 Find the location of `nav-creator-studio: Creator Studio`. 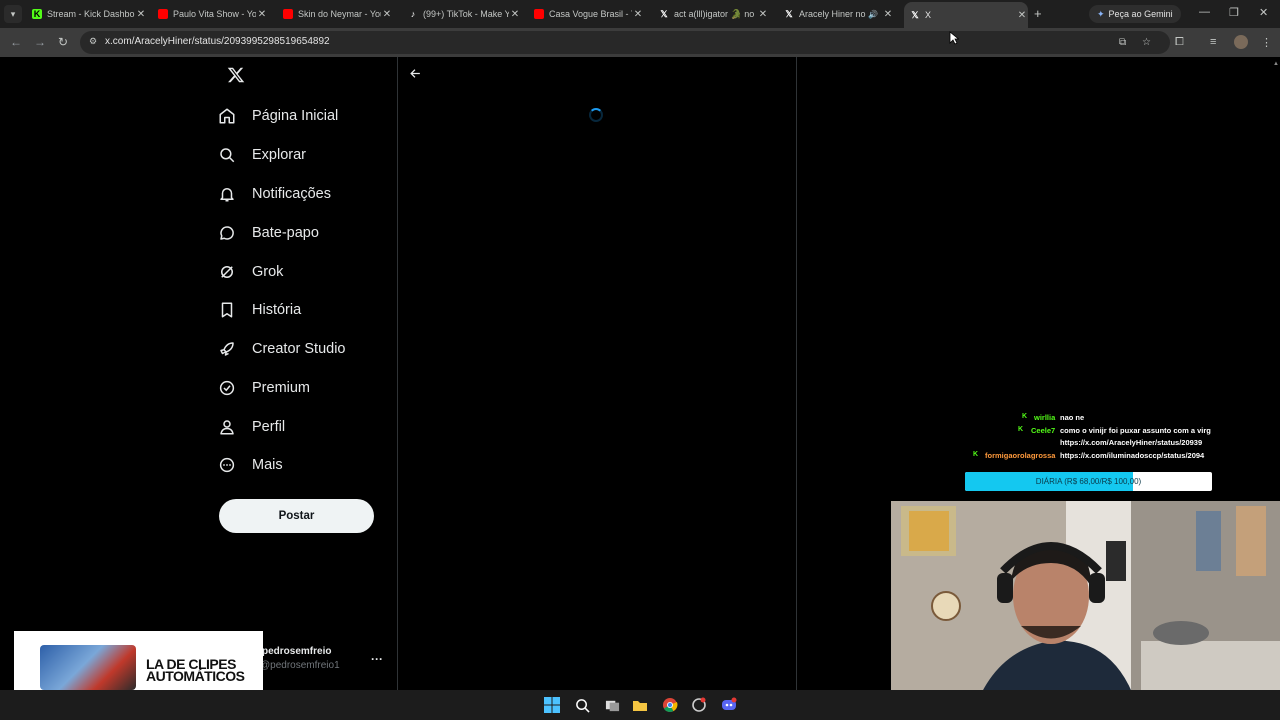

nav-creator-studio: Creator Studio is located at coordinates (282, 349).